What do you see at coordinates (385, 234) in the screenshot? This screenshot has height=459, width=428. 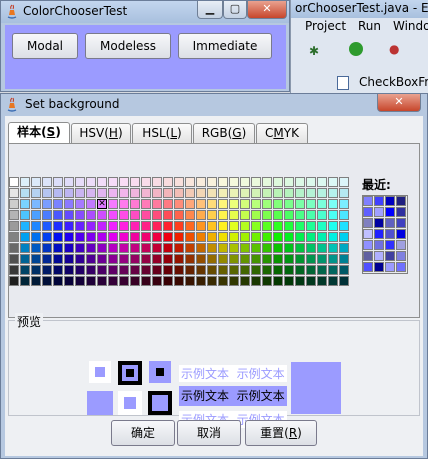 I see `recent-swatches` at bounding box center [385, 234].